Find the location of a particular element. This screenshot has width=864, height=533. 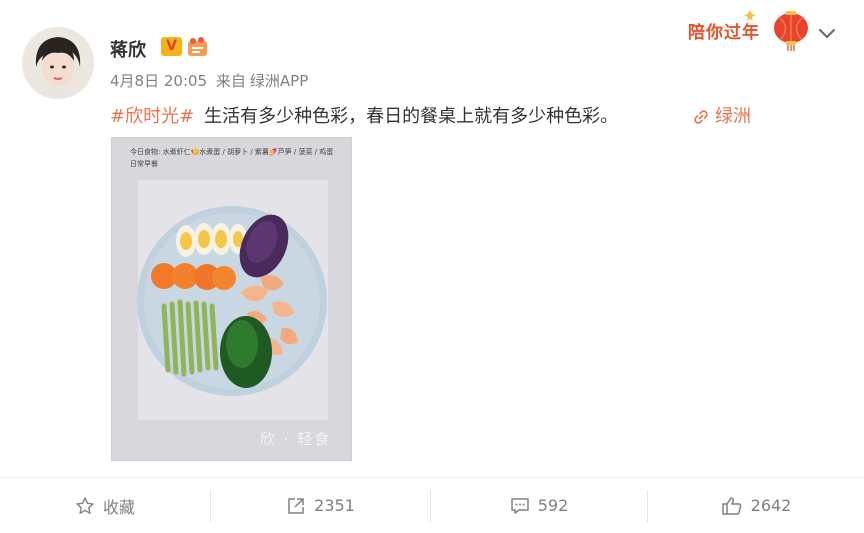

repost-count: 2351 is located at coordinates (334, 505).